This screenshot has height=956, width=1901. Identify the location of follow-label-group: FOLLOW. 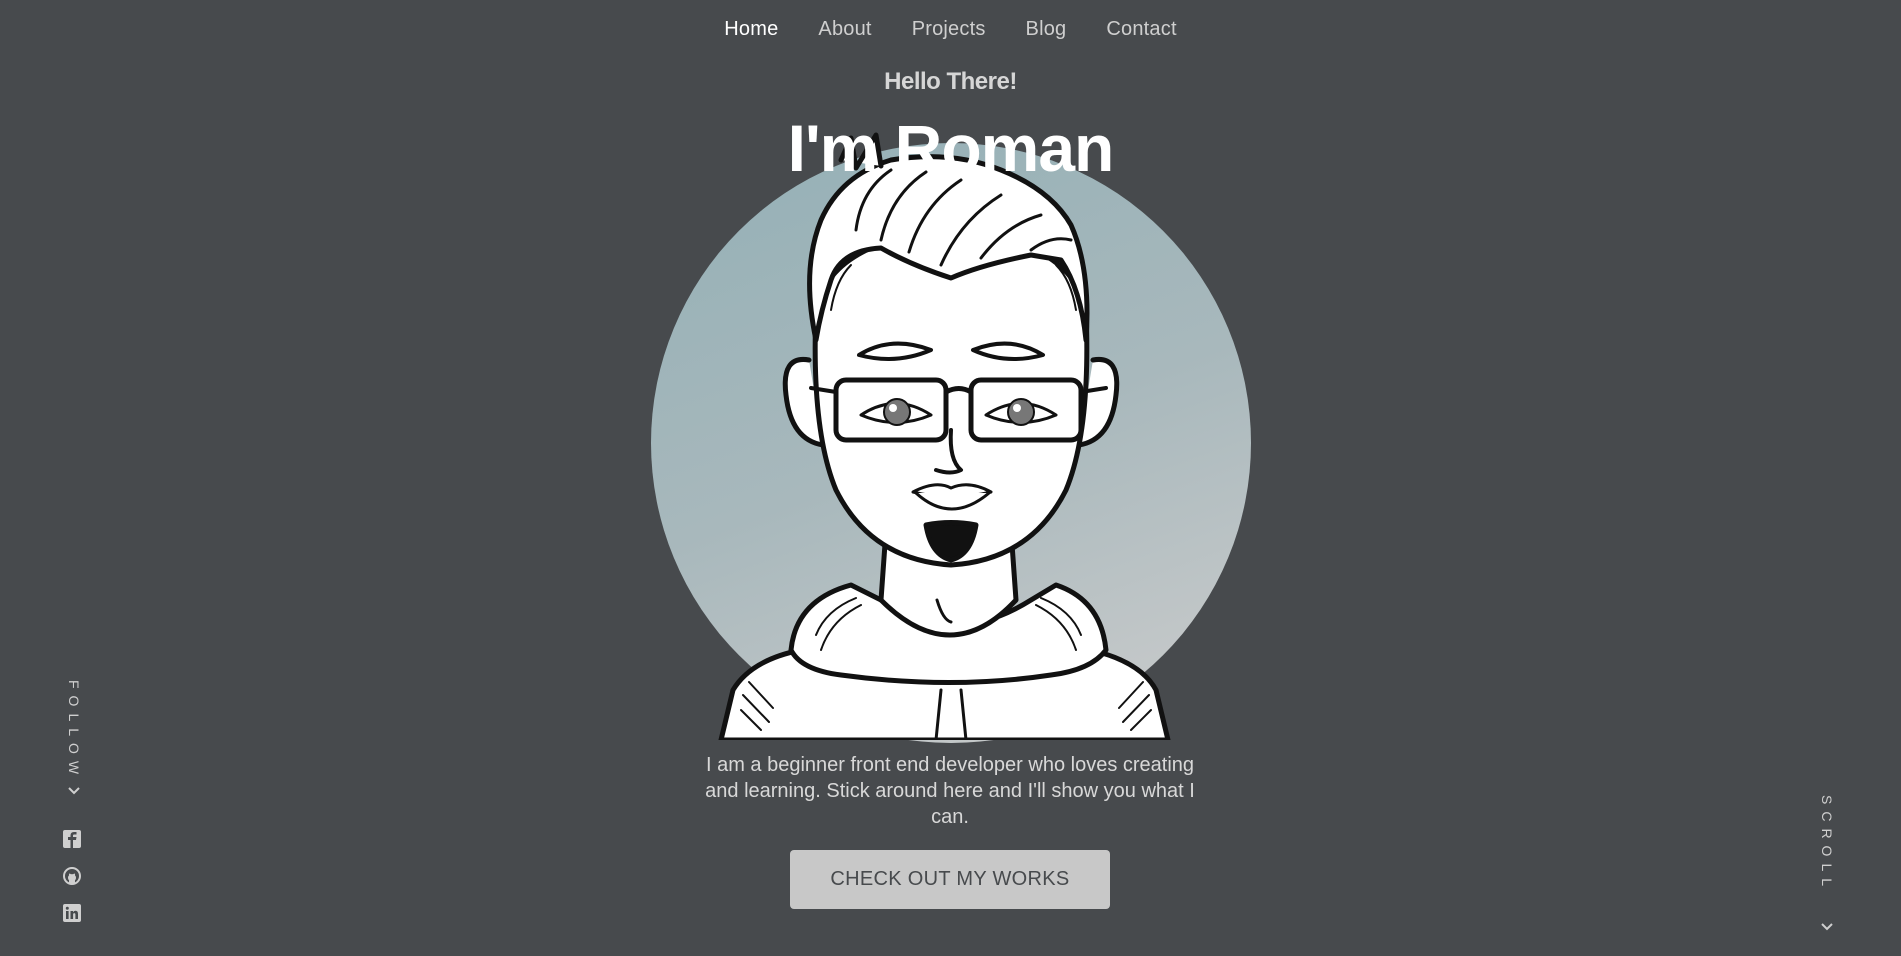
(74, 739).